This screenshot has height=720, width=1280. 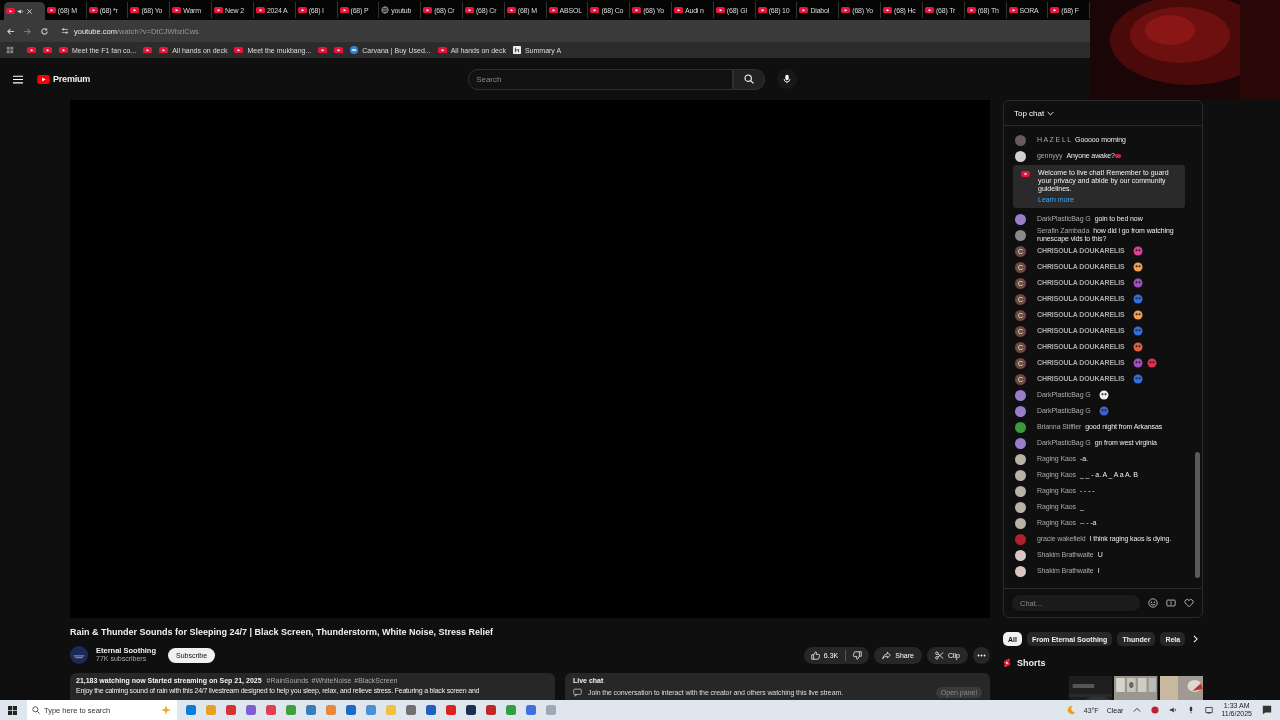 I want to click on menu-icon, so click(x=18, y=79).